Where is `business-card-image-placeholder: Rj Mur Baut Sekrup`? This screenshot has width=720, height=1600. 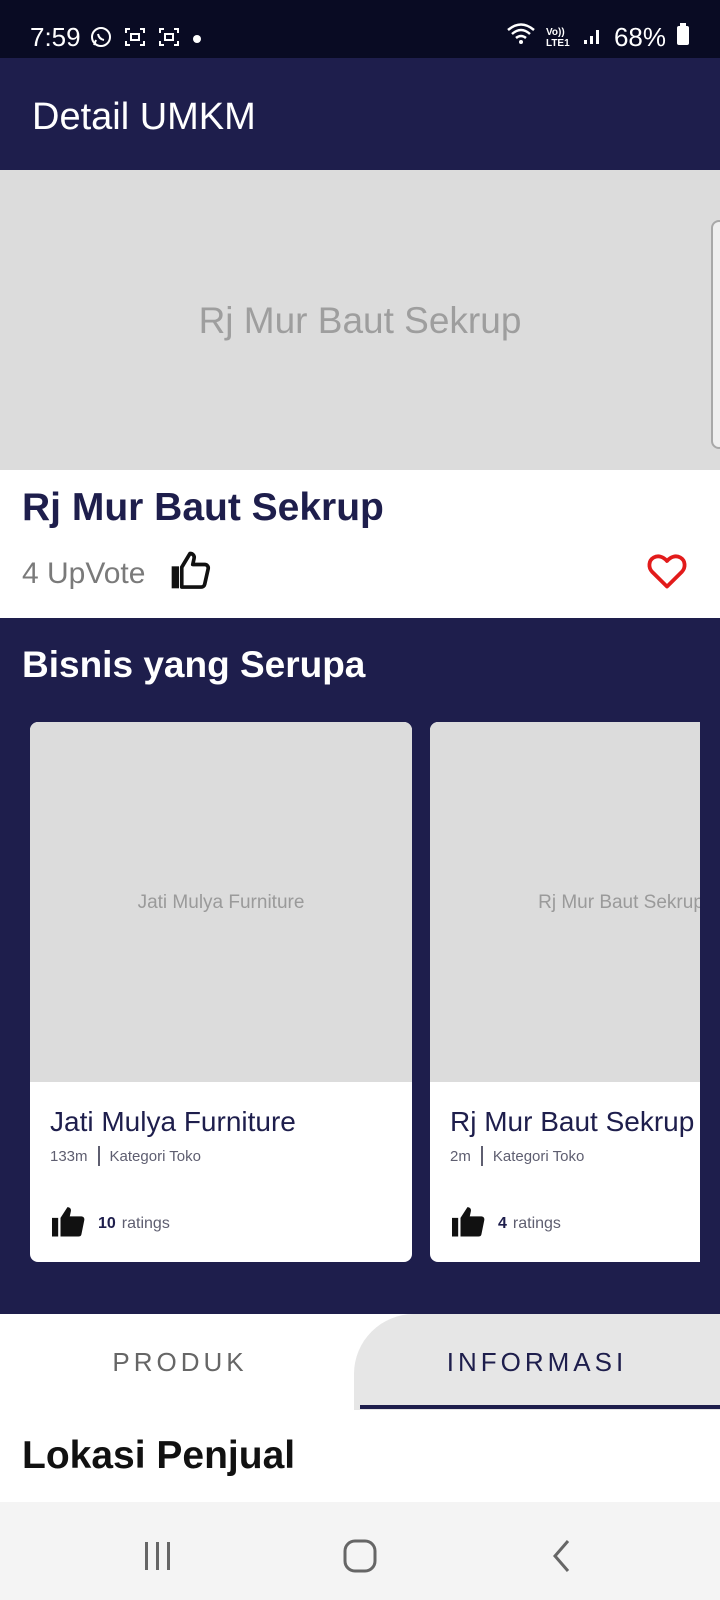
business-card-image-placeholder: Rj Mur Baut Sekrup is located at coordinates (619, 902).